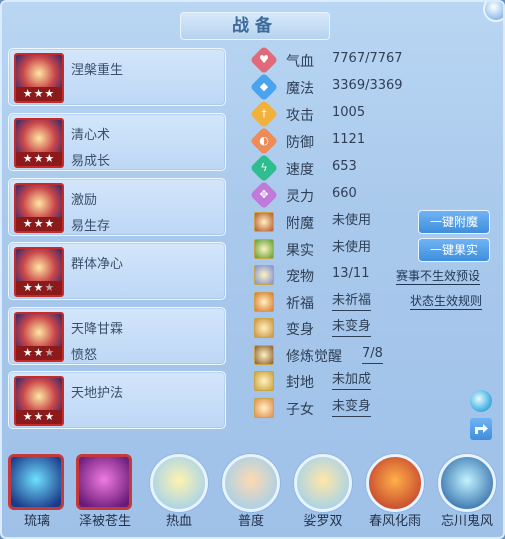 The width and height of the screenshot is (505, 539). What do you see at coordinates (264, 381) in the screenshot?
I see `fief-icon` at bounding box center [264, 381].